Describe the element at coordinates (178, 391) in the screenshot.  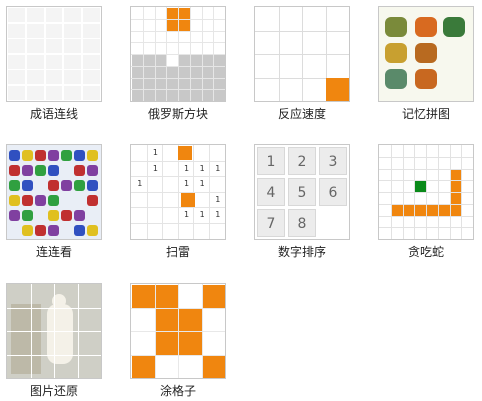
I see `paint-grid-label: 涂格子` at that location.